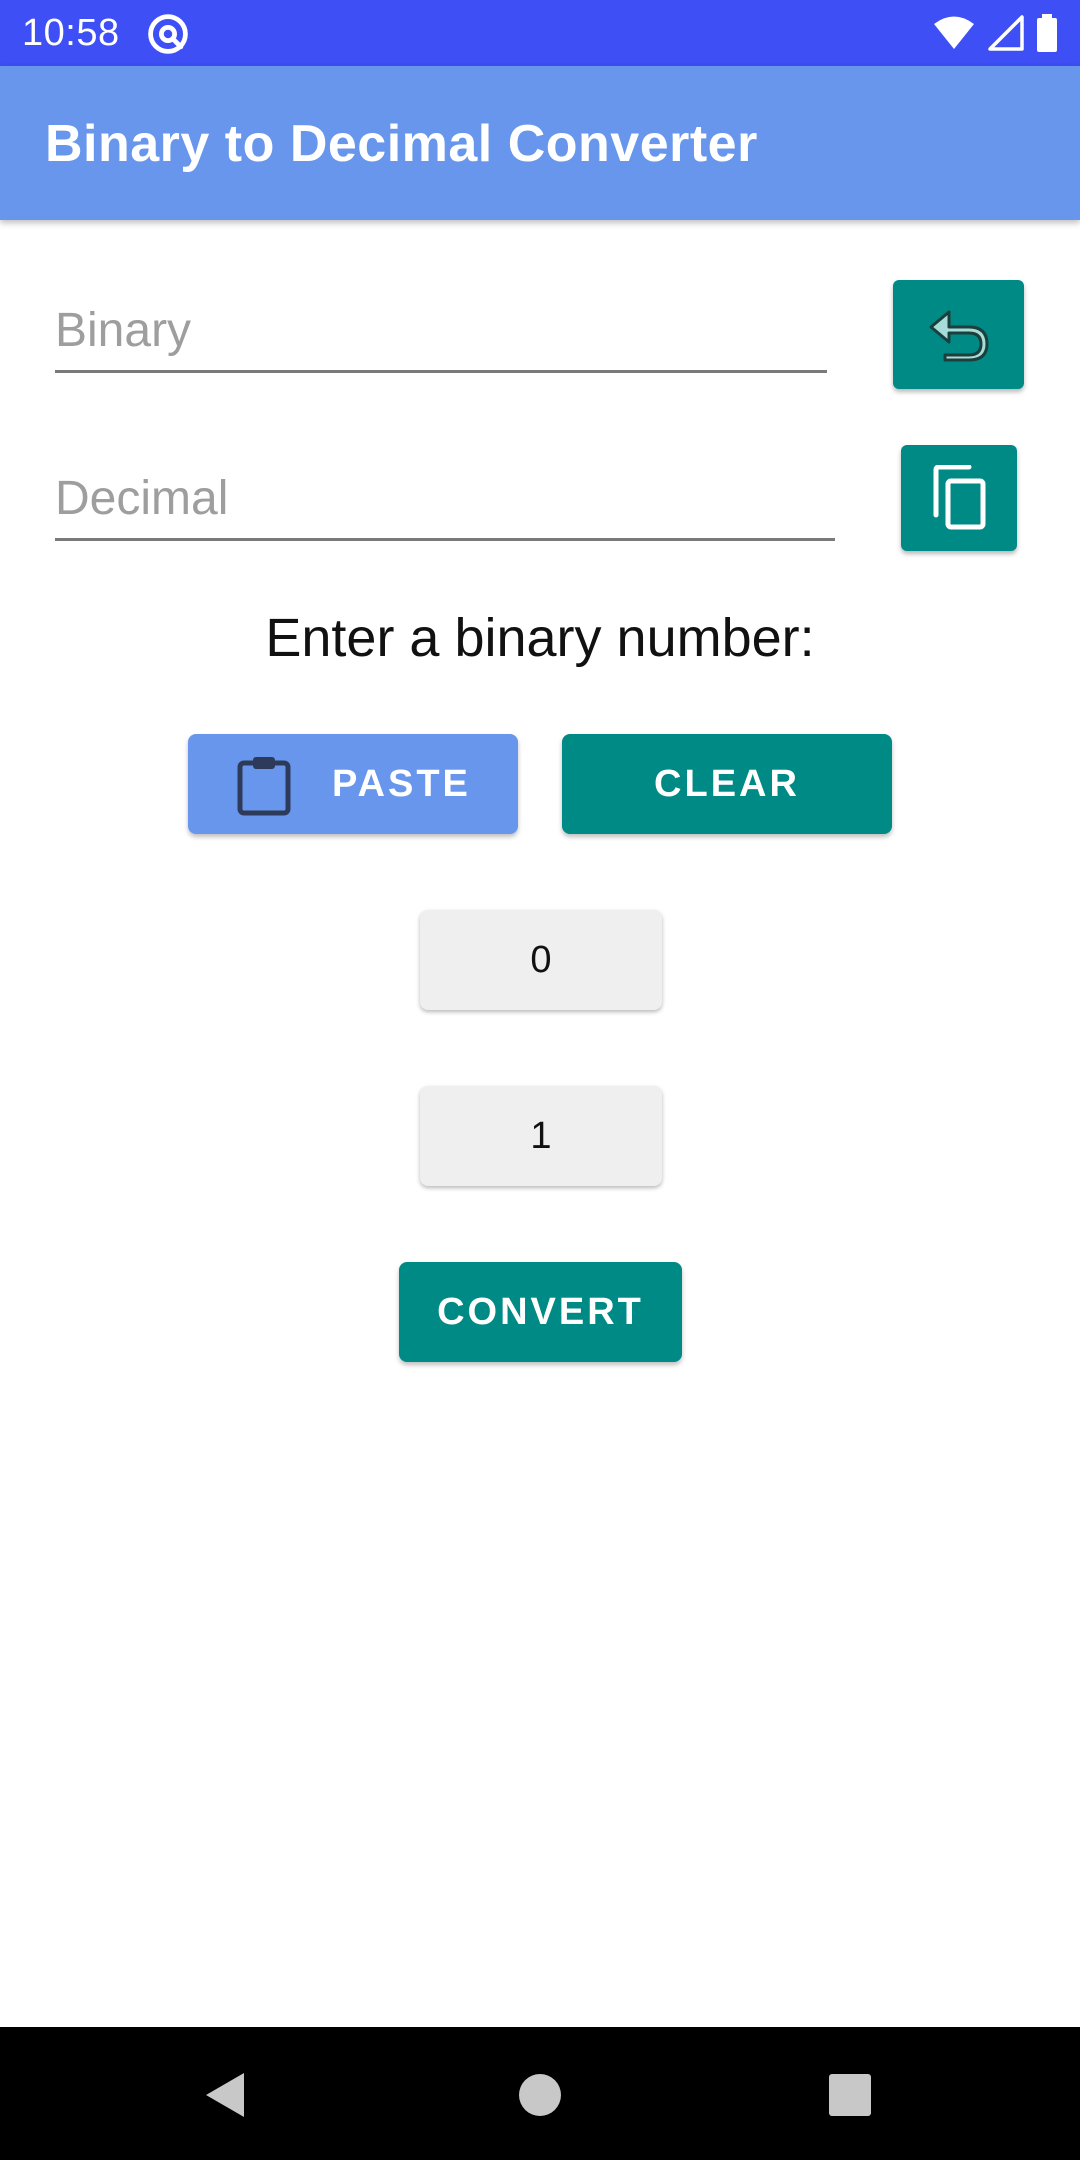 This screenshot has height=2160, width=1080. I want to click on binary-input, so click(441, 330).